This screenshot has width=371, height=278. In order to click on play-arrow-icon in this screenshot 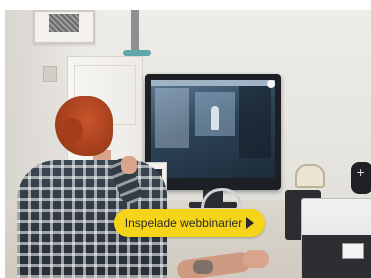, I will do `click(250, 223)`.